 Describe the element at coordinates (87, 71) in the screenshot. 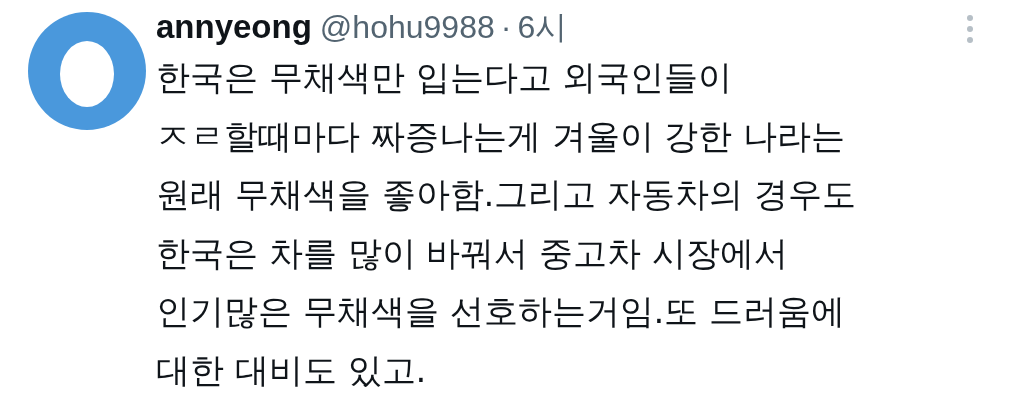

I see `default-avatar-icon` at that location.